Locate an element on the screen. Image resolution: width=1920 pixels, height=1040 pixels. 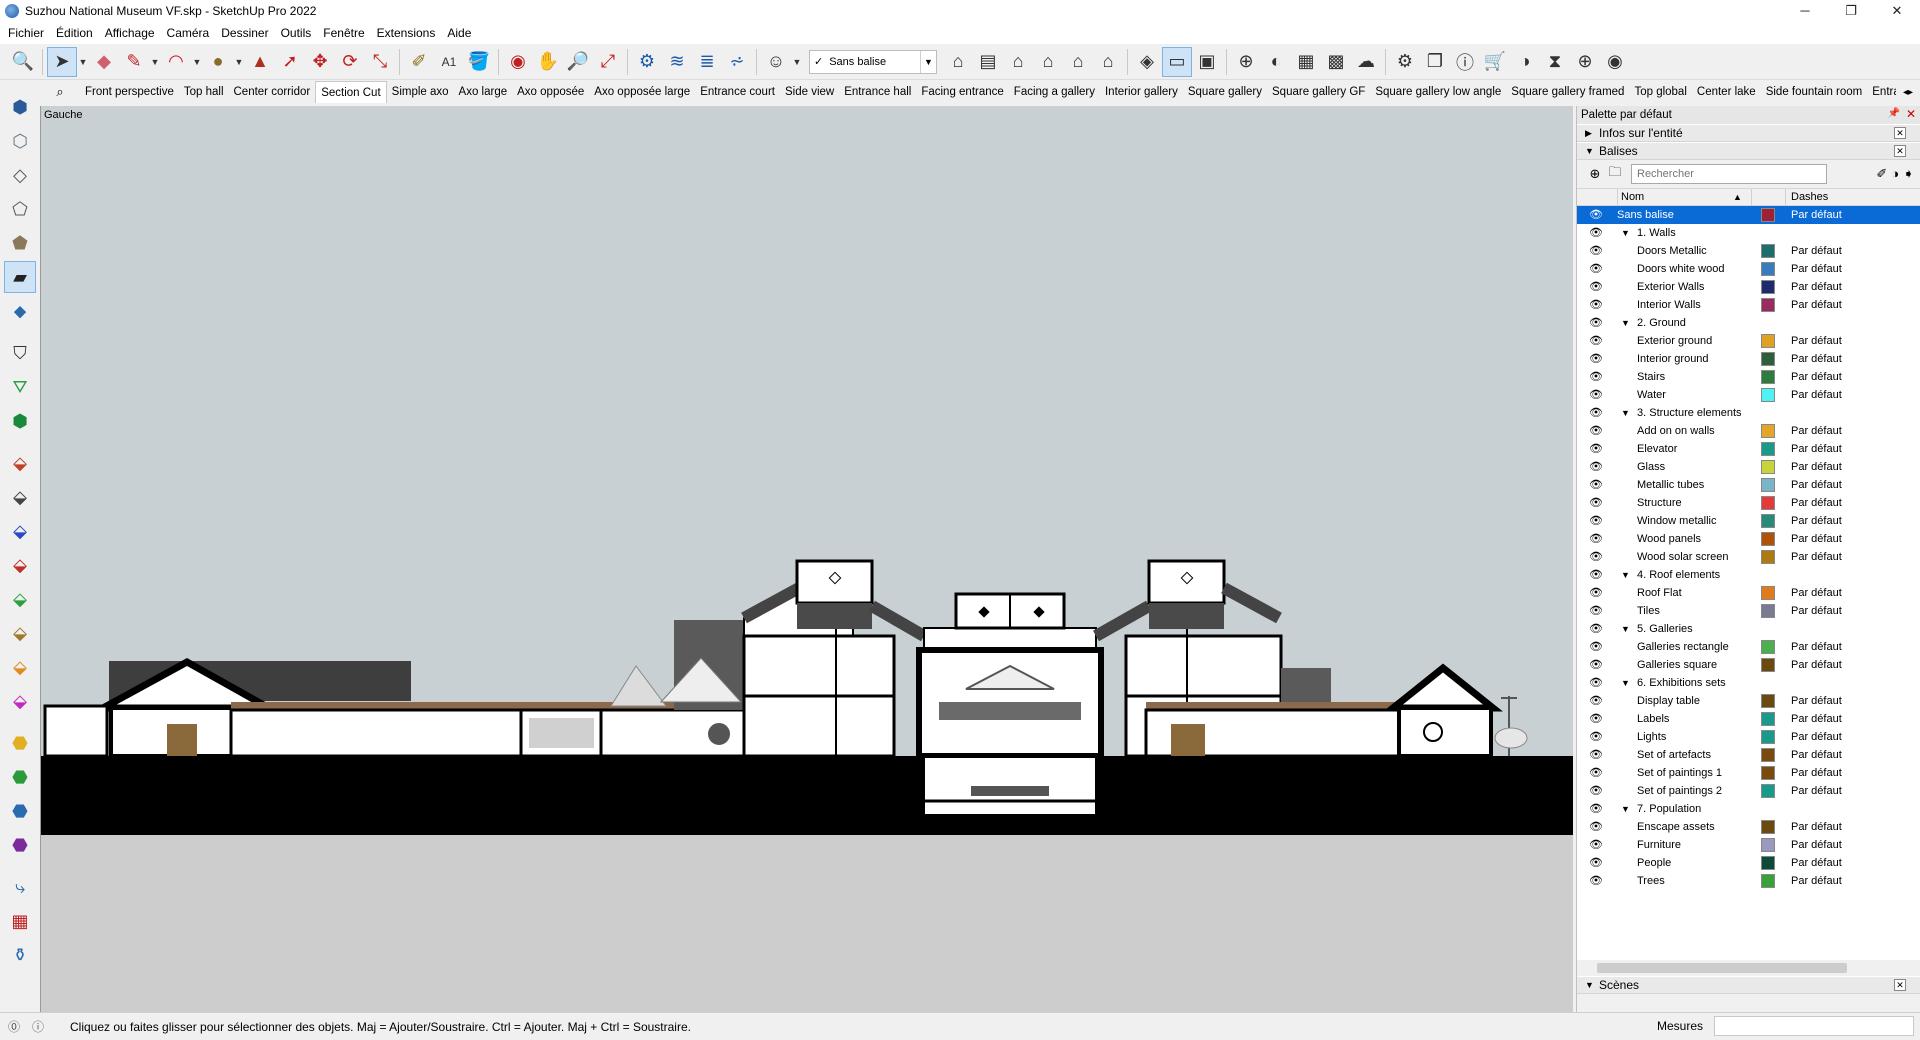
rotate-icon: ⟳ is located at coordinates (350, 62).